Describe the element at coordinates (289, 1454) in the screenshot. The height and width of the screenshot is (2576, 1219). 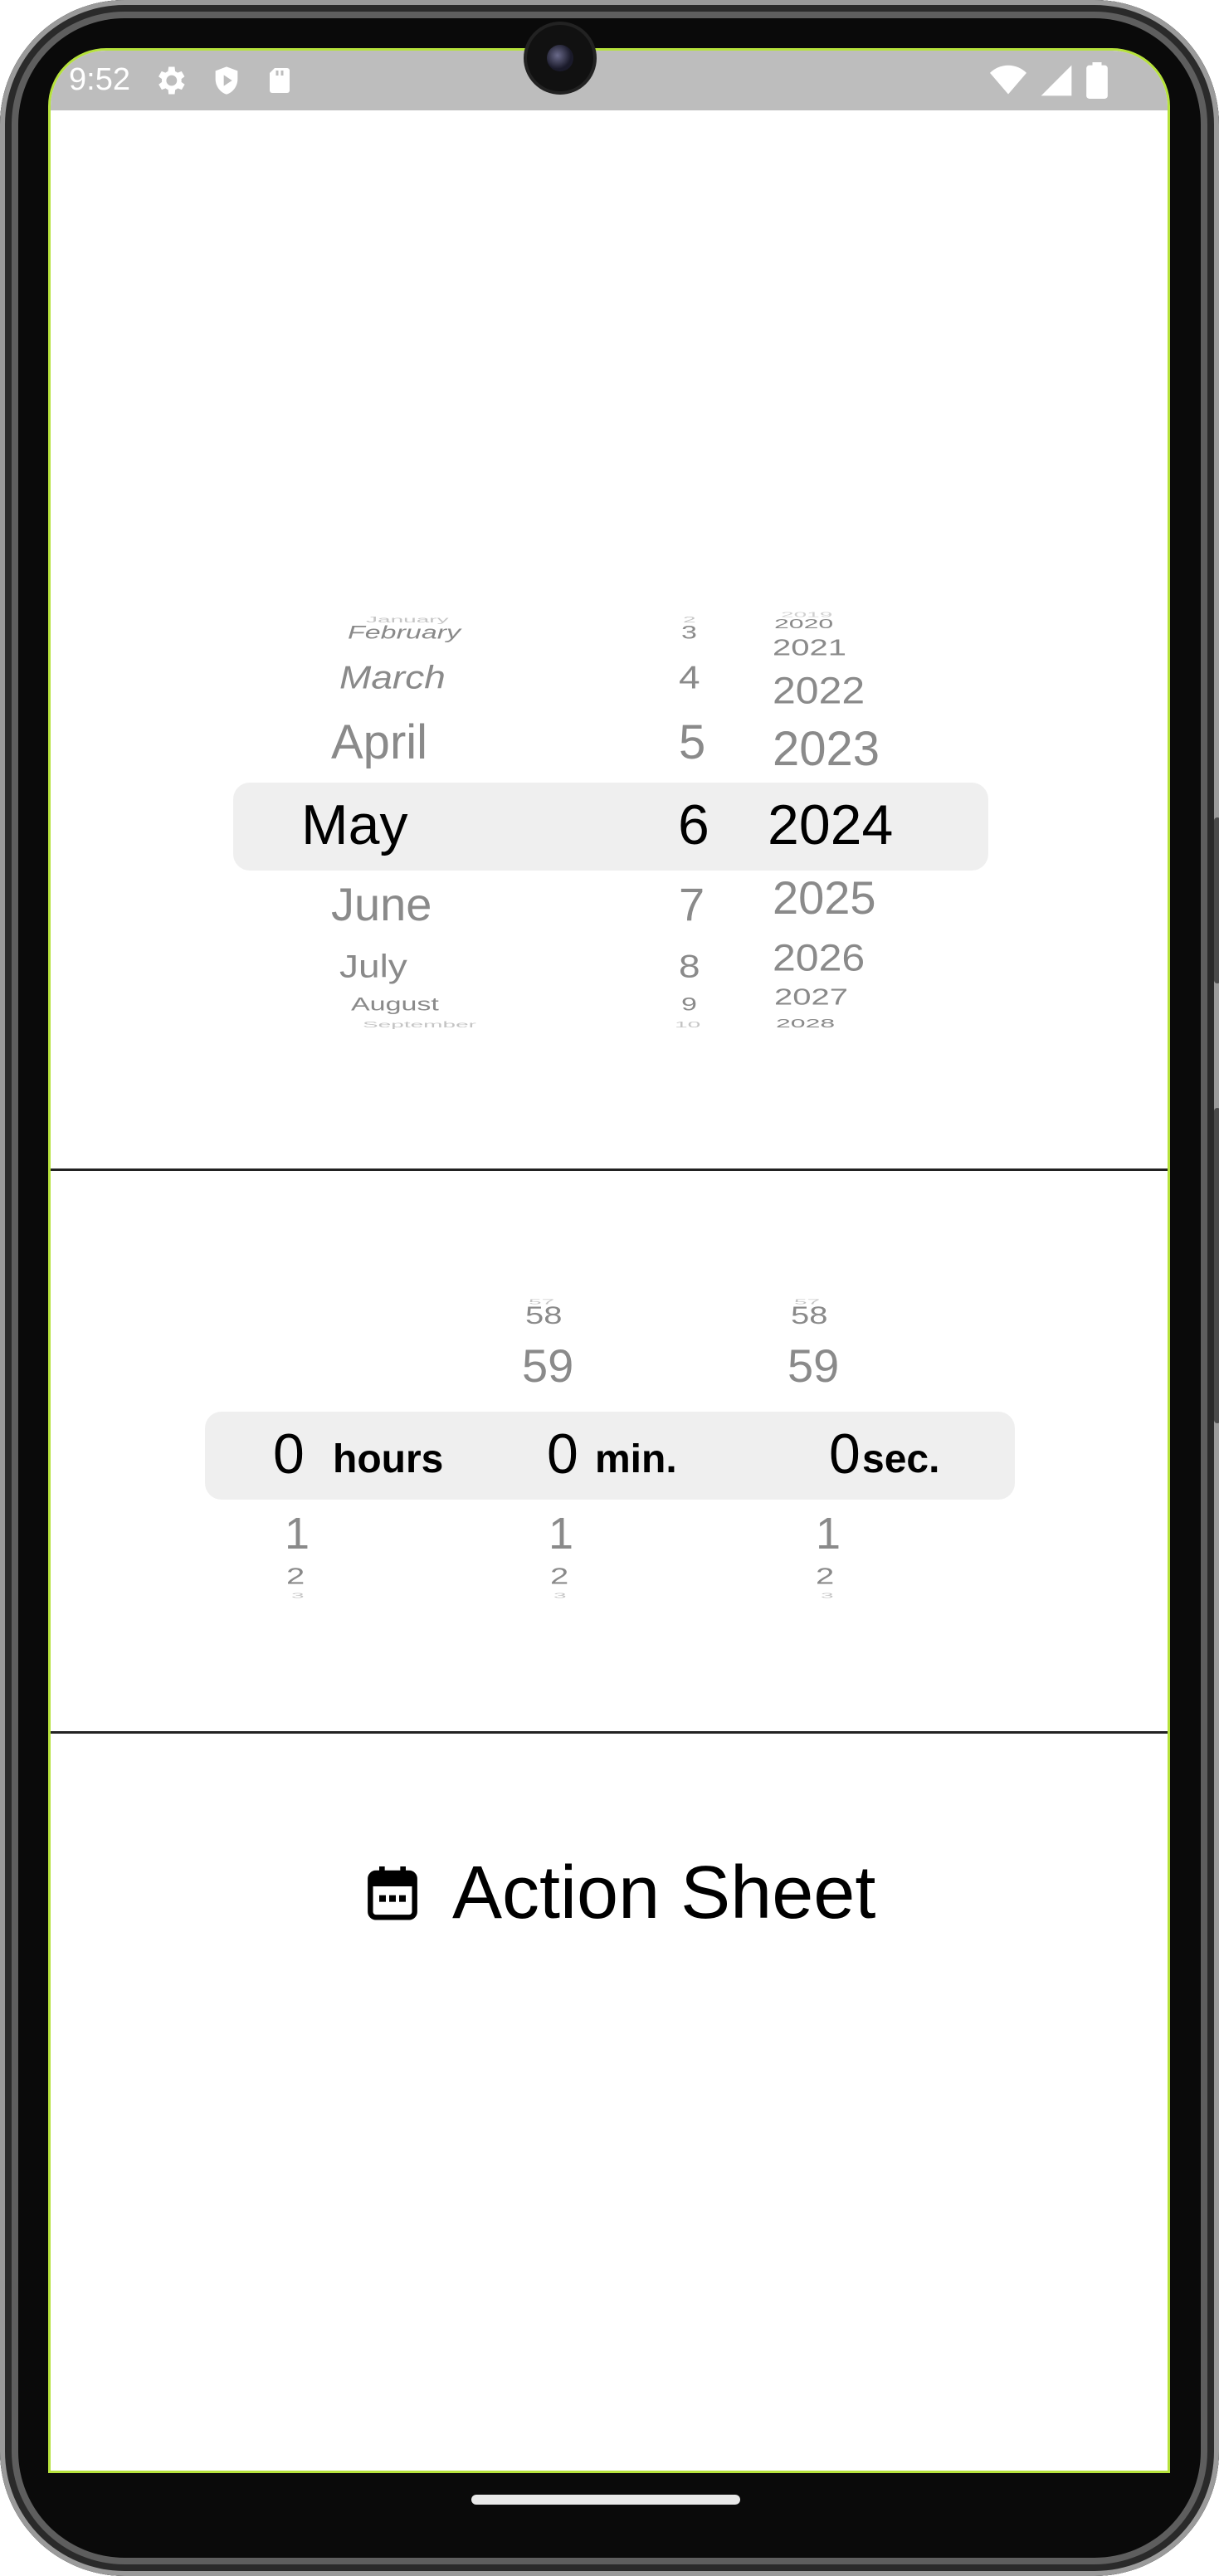
I see `hours-item-selected: 0` at that location.